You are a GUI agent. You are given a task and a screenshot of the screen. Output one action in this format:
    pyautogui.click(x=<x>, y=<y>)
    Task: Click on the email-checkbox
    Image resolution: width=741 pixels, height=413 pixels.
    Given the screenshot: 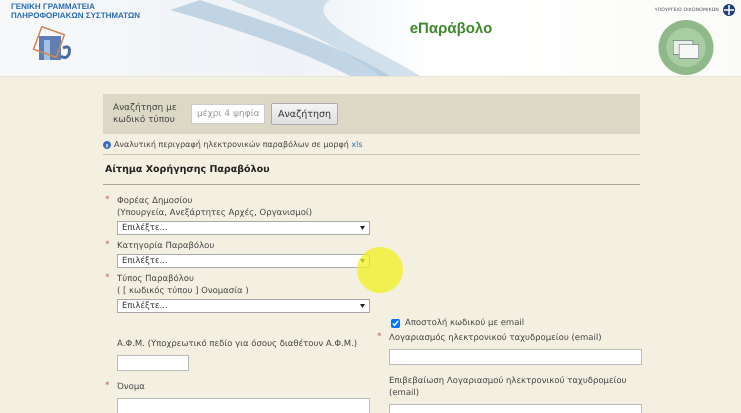 What is the action you would take?
    pyautogui.click(x=395, y=323)
    